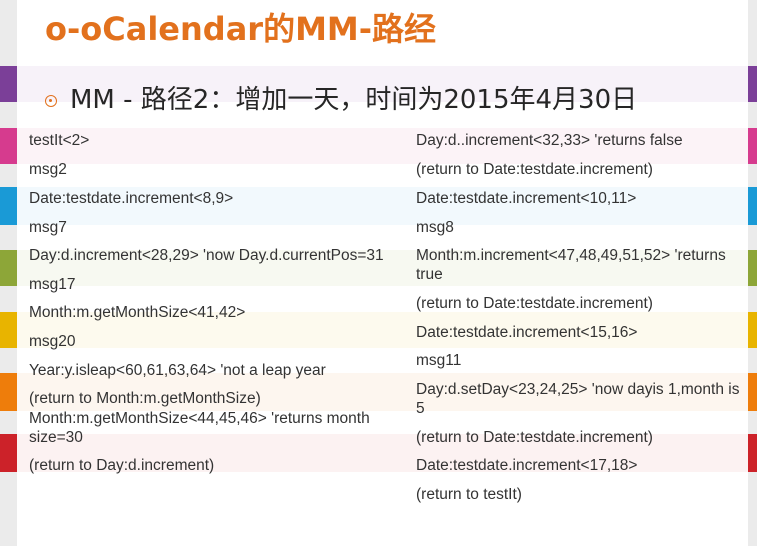  Describe the element at coordinates (59, 140) in the screenshot. I see `step-left-1: testIt<2>` at that location.